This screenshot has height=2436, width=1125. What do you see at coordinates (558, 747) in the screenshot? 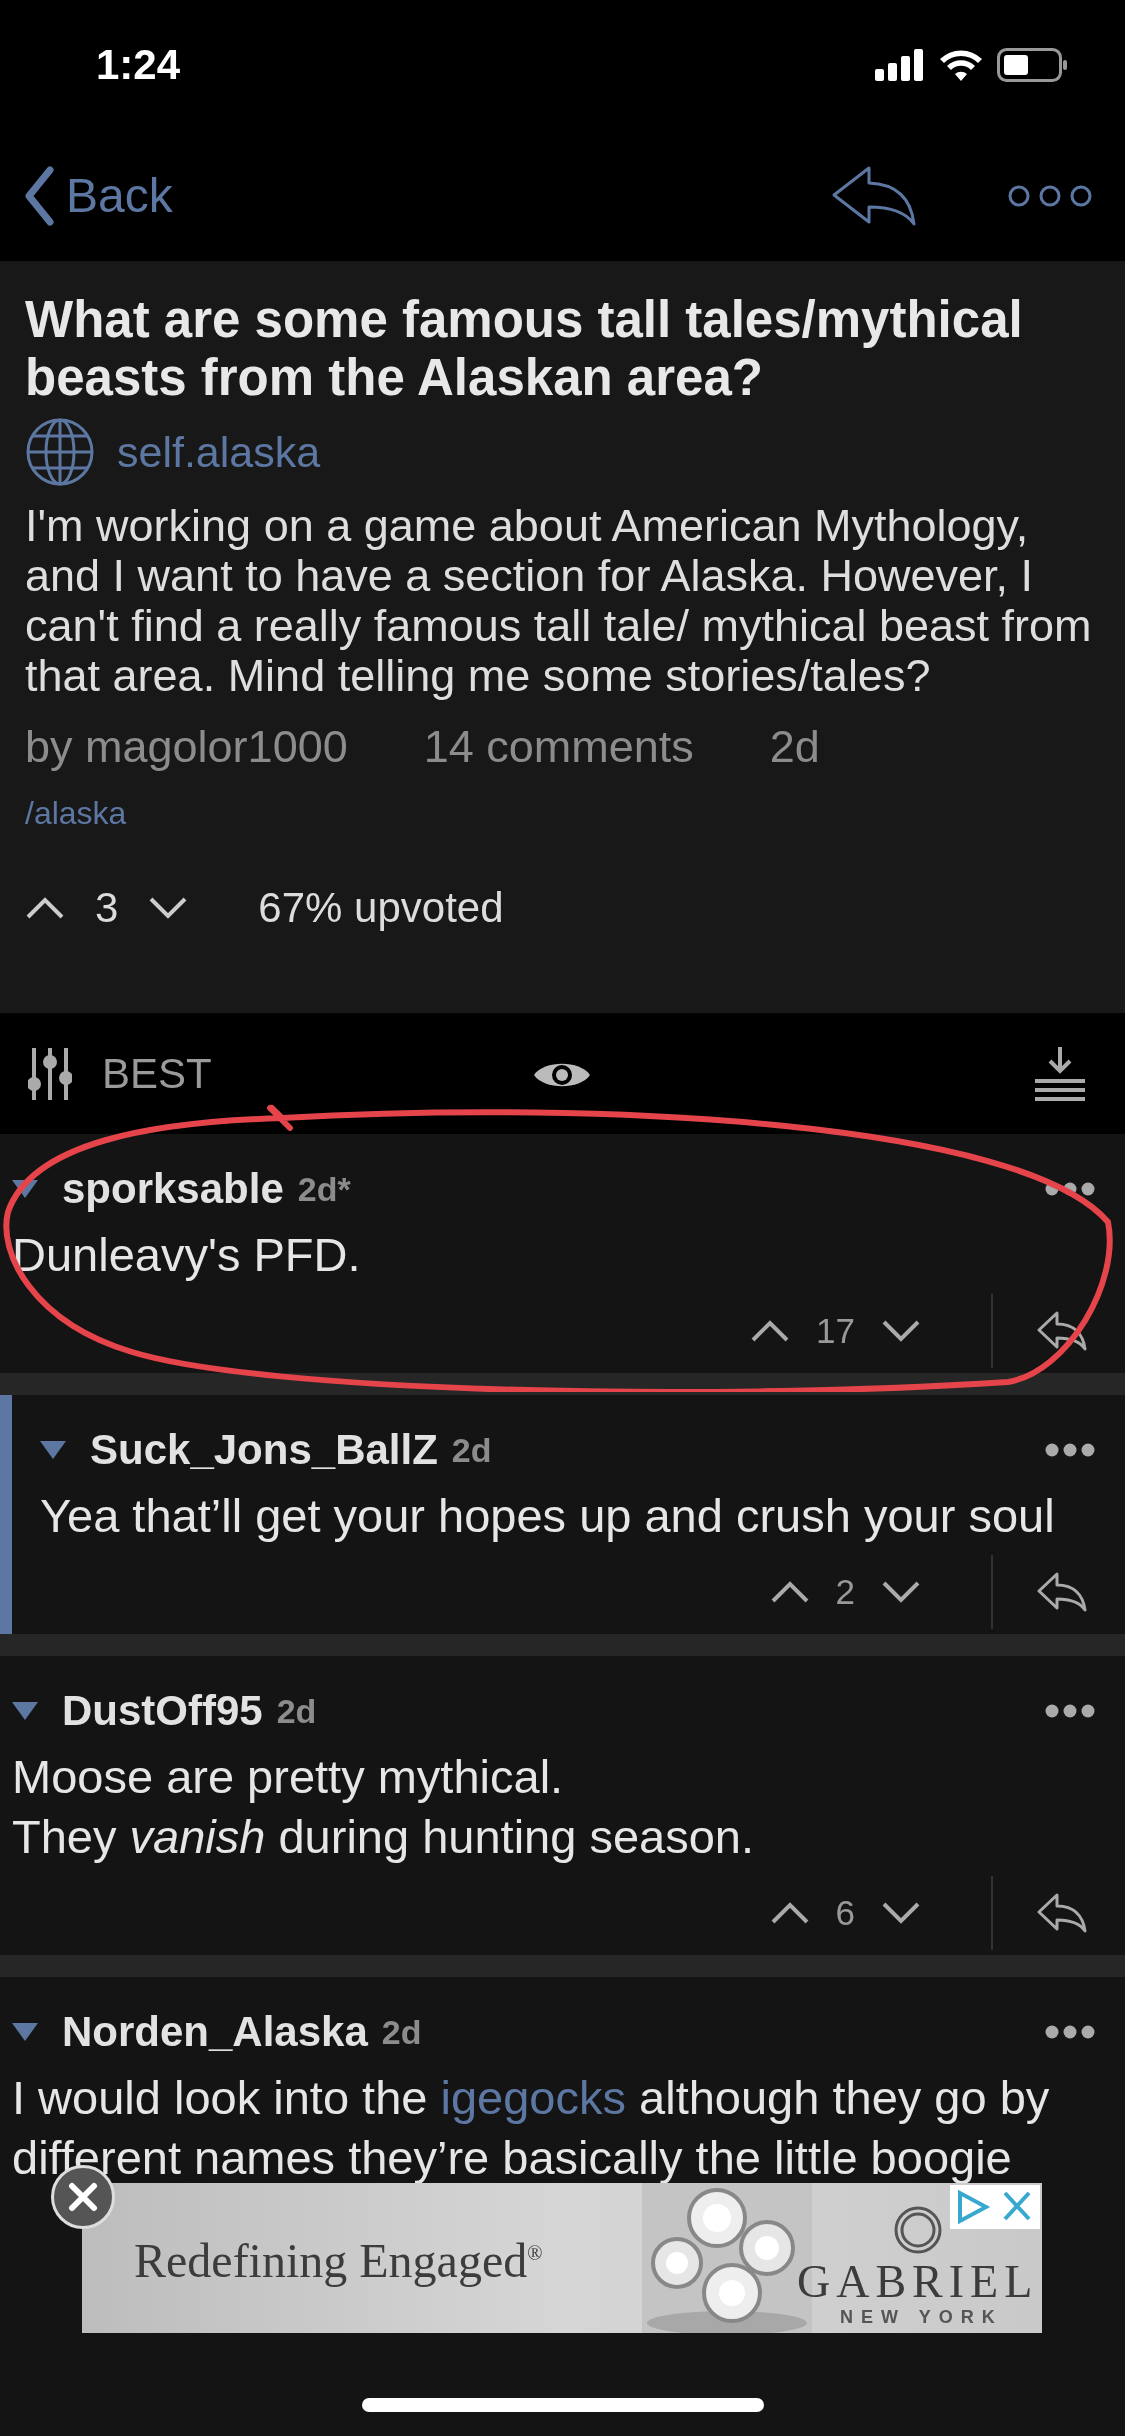
I see `comment-count: 14 comments` at bounding box center [558, 747].